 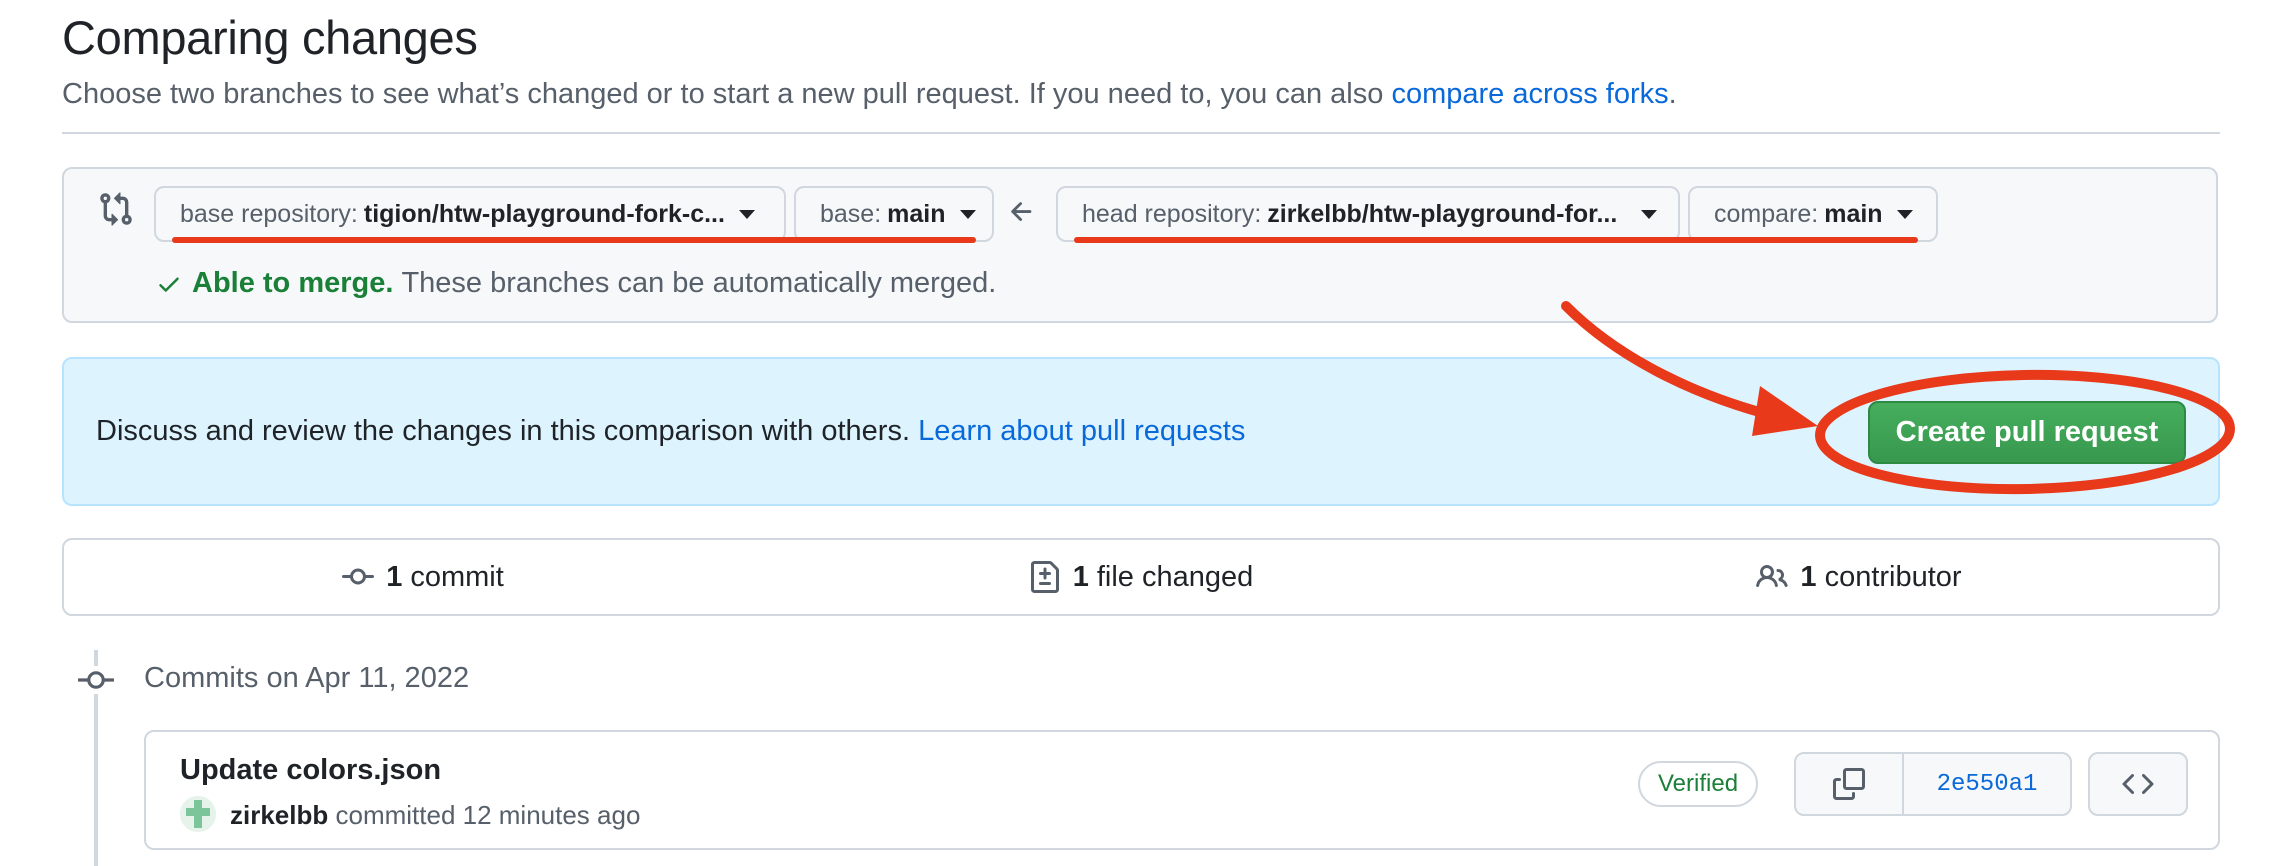 What do you see at coordinates (293, 283) in the screenshot?
I see `merge-status-ok: Able to merge.` at bounding box center [293, 283].